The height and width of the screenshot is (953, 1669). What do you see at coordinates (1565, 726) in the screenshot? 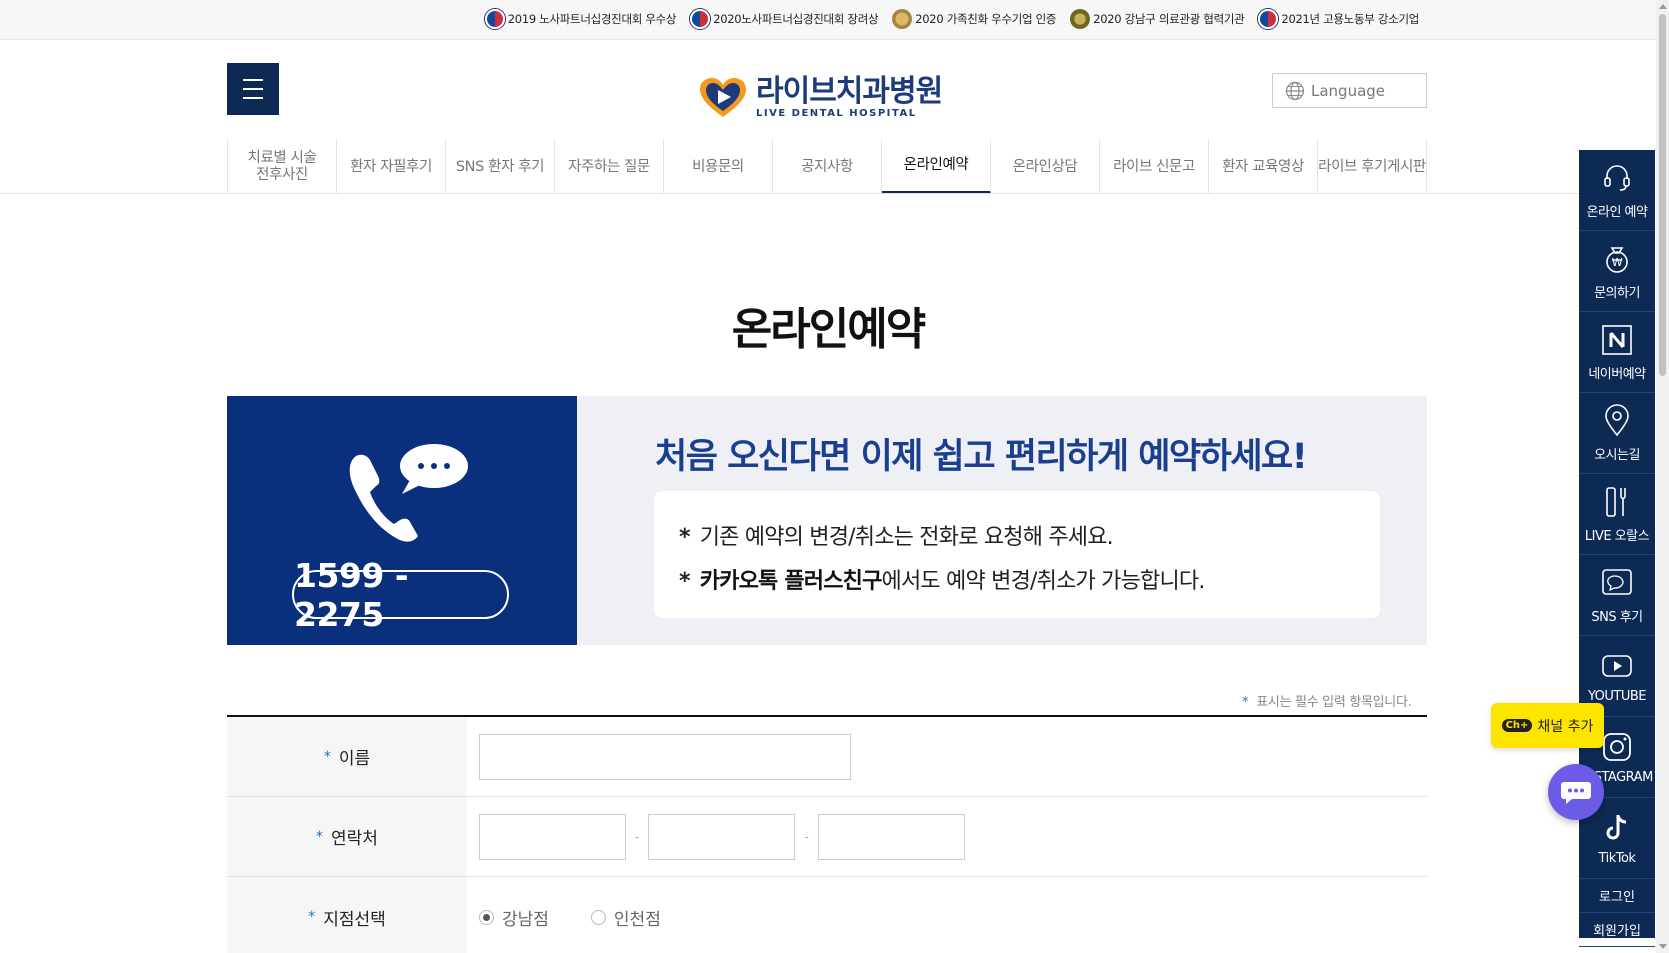
I see `kakao-channel-label: 채널 추가` at bounding box center [1565, 726].